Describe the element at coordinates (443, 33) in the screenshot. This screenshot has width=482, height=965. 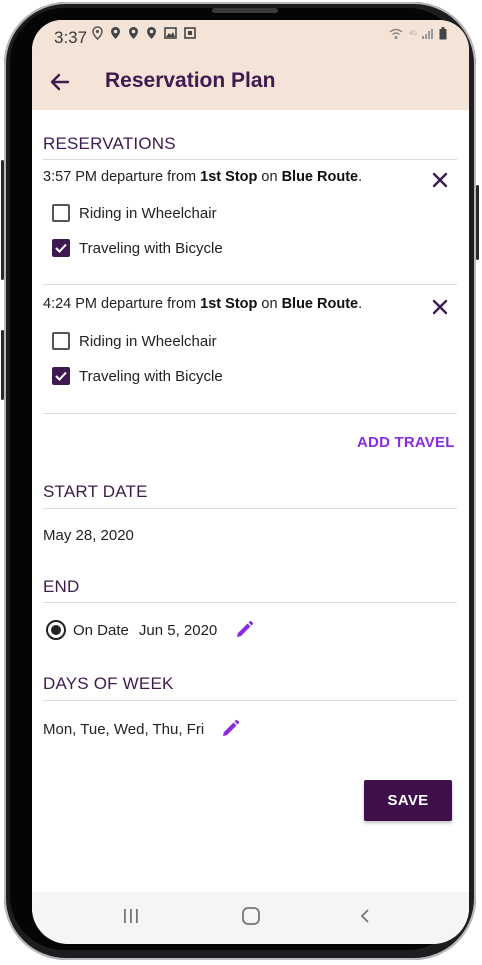
I see `battery-icon` at that location.